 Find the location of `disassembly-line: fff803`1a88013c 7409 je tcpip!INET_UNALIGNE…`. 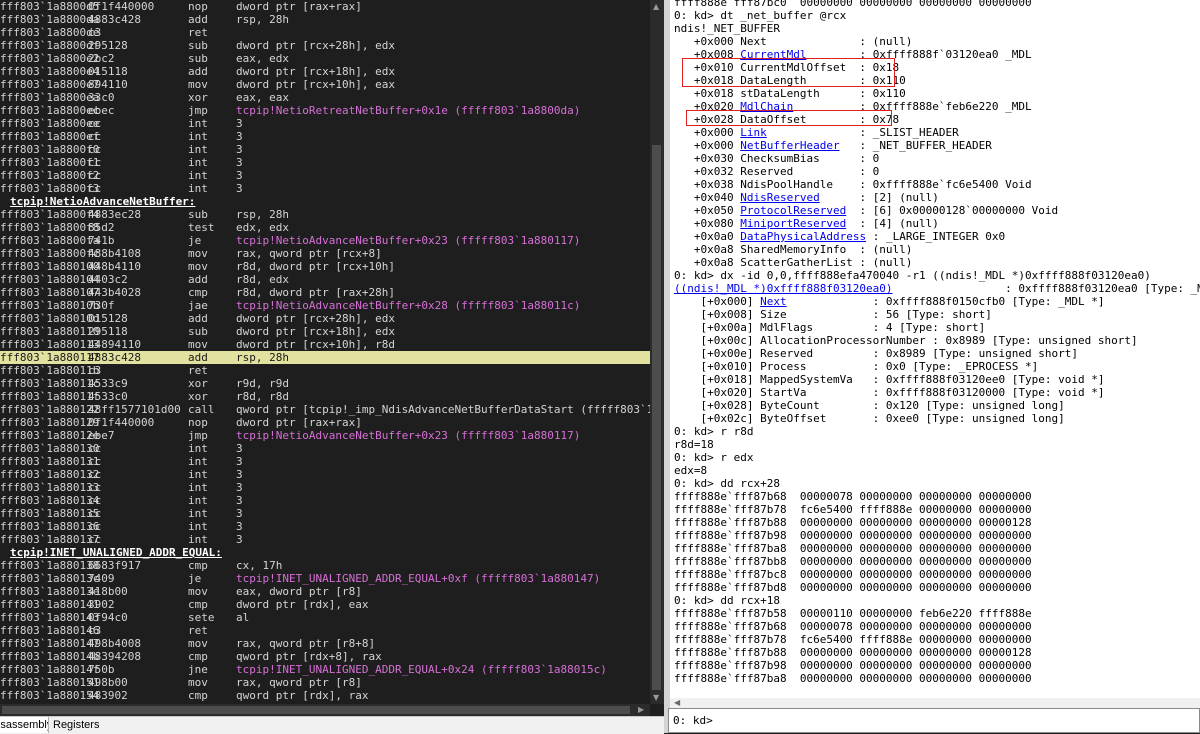

disassembly-line: fff803`1a88013c 7409 je tcpip!INET_UNALIGNE… is located at coordinates (332, 578).